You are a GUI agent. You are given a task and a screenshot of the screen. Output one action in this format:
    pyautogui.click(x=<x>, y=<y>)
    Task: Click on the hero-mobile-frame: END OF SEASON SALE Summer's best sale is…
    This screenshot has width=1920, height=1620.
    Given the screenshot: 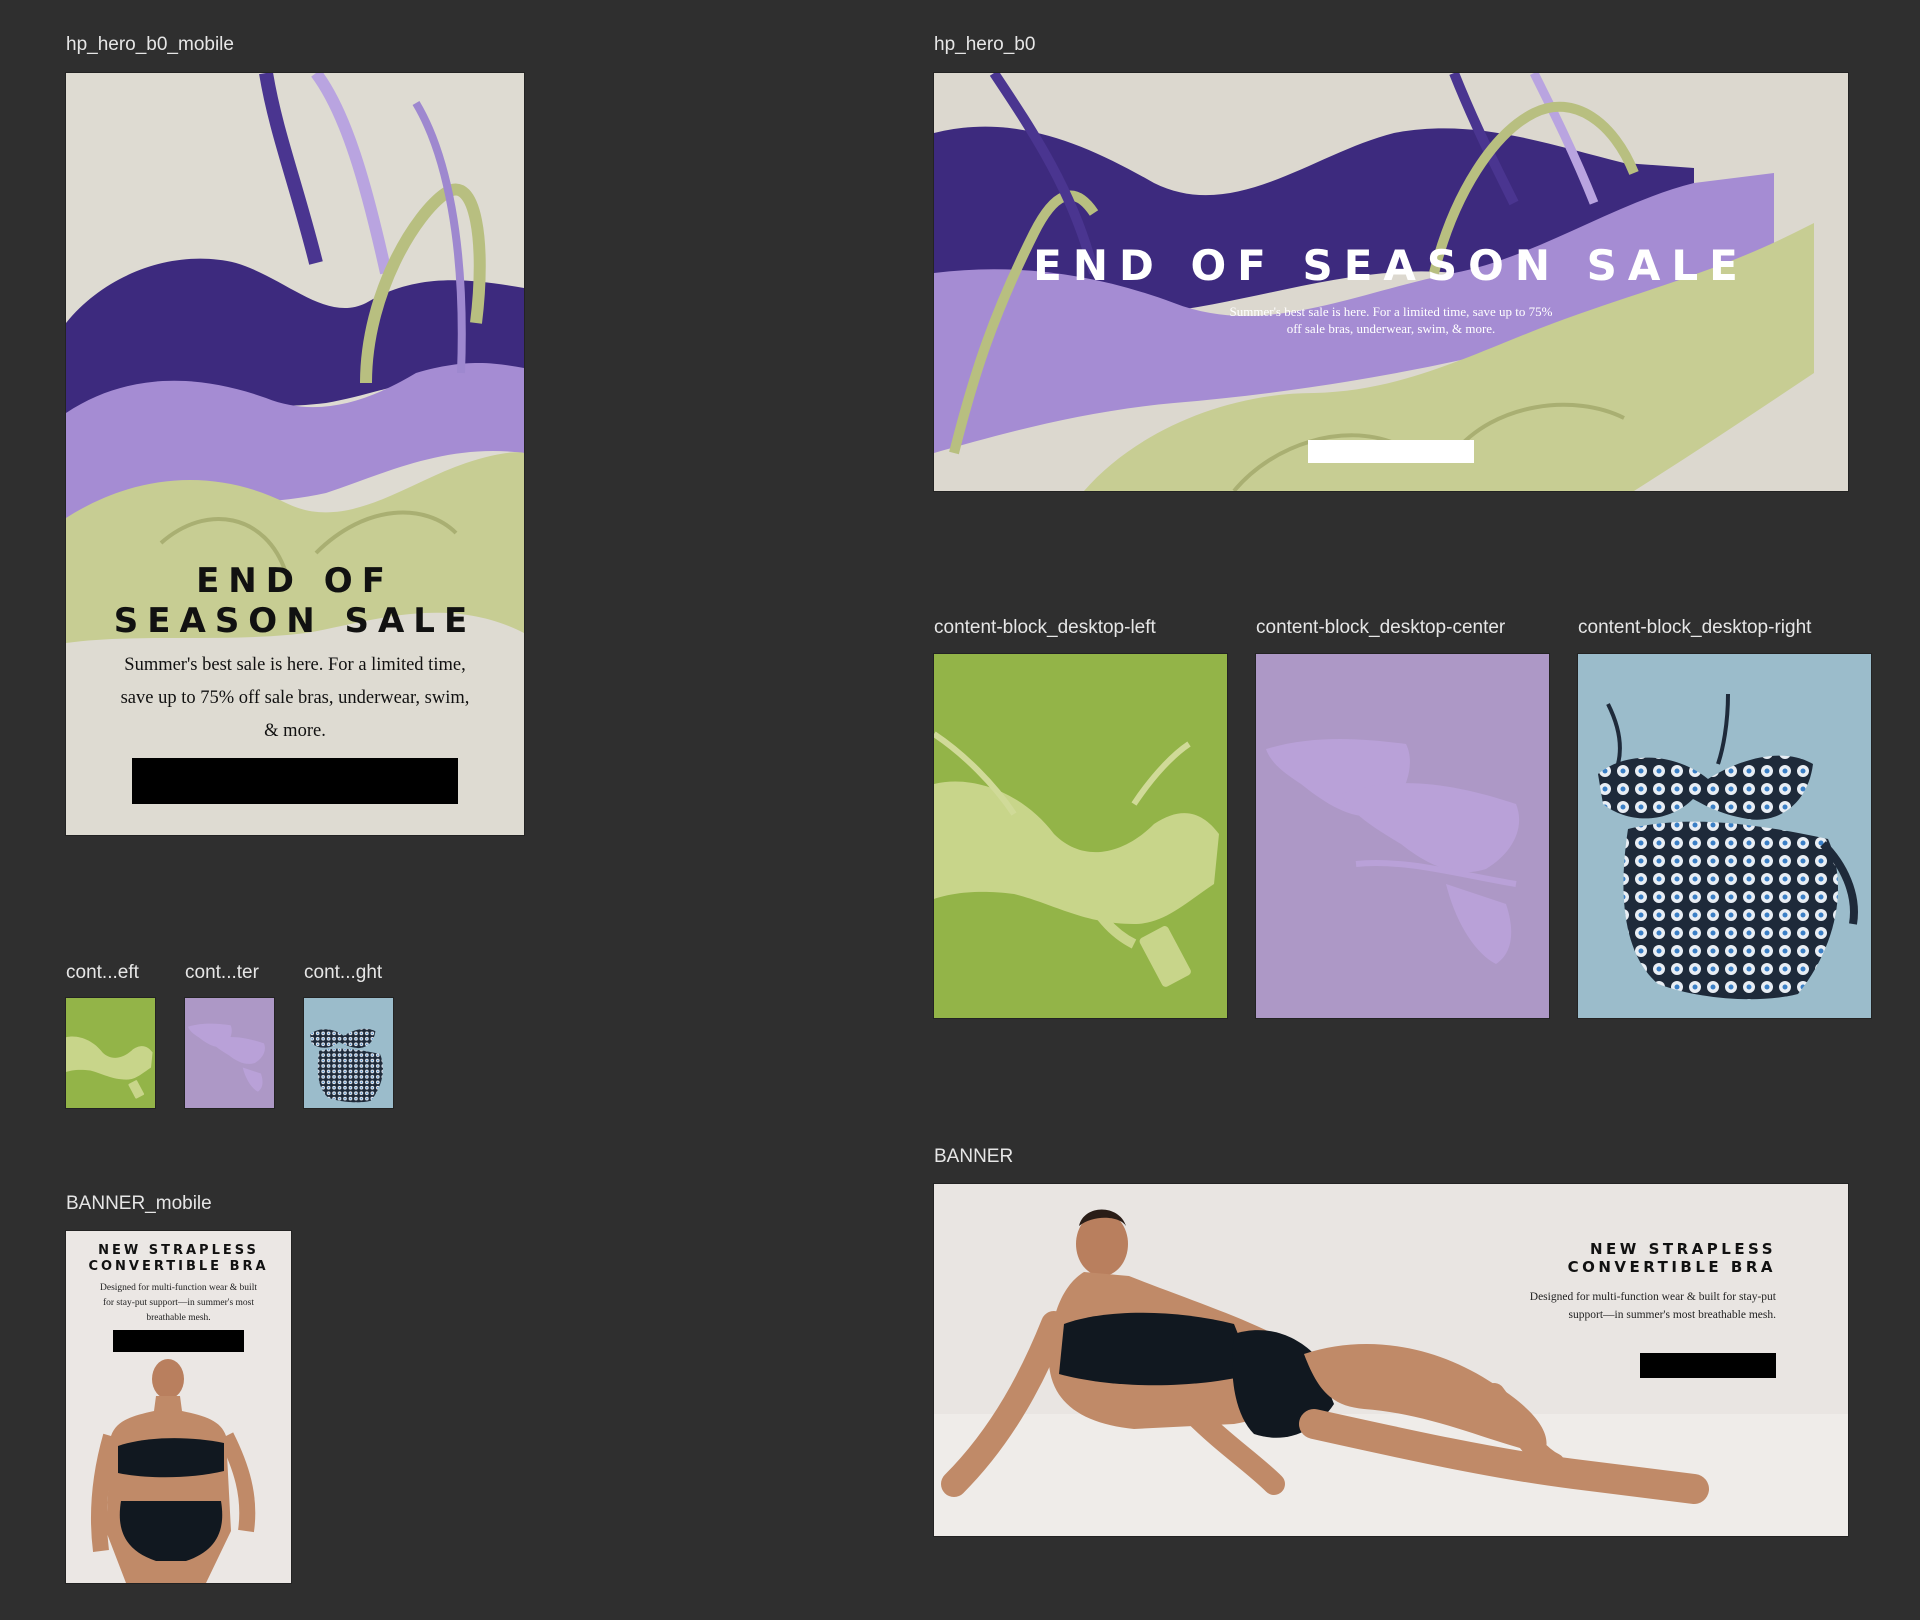 What is the action you would take?
    pyautogui.click(x=295, y=454)
    